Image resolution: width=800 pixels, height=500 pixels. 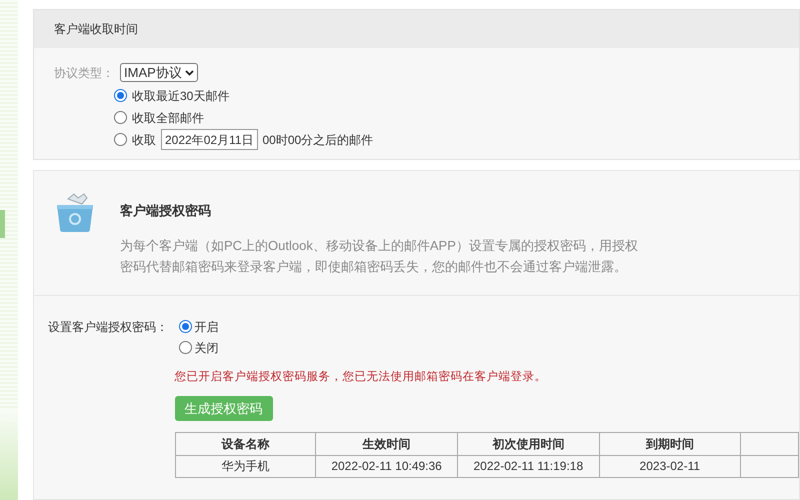 I want to click on protocol-select: IMAP协议, so click(x=159, y=72).